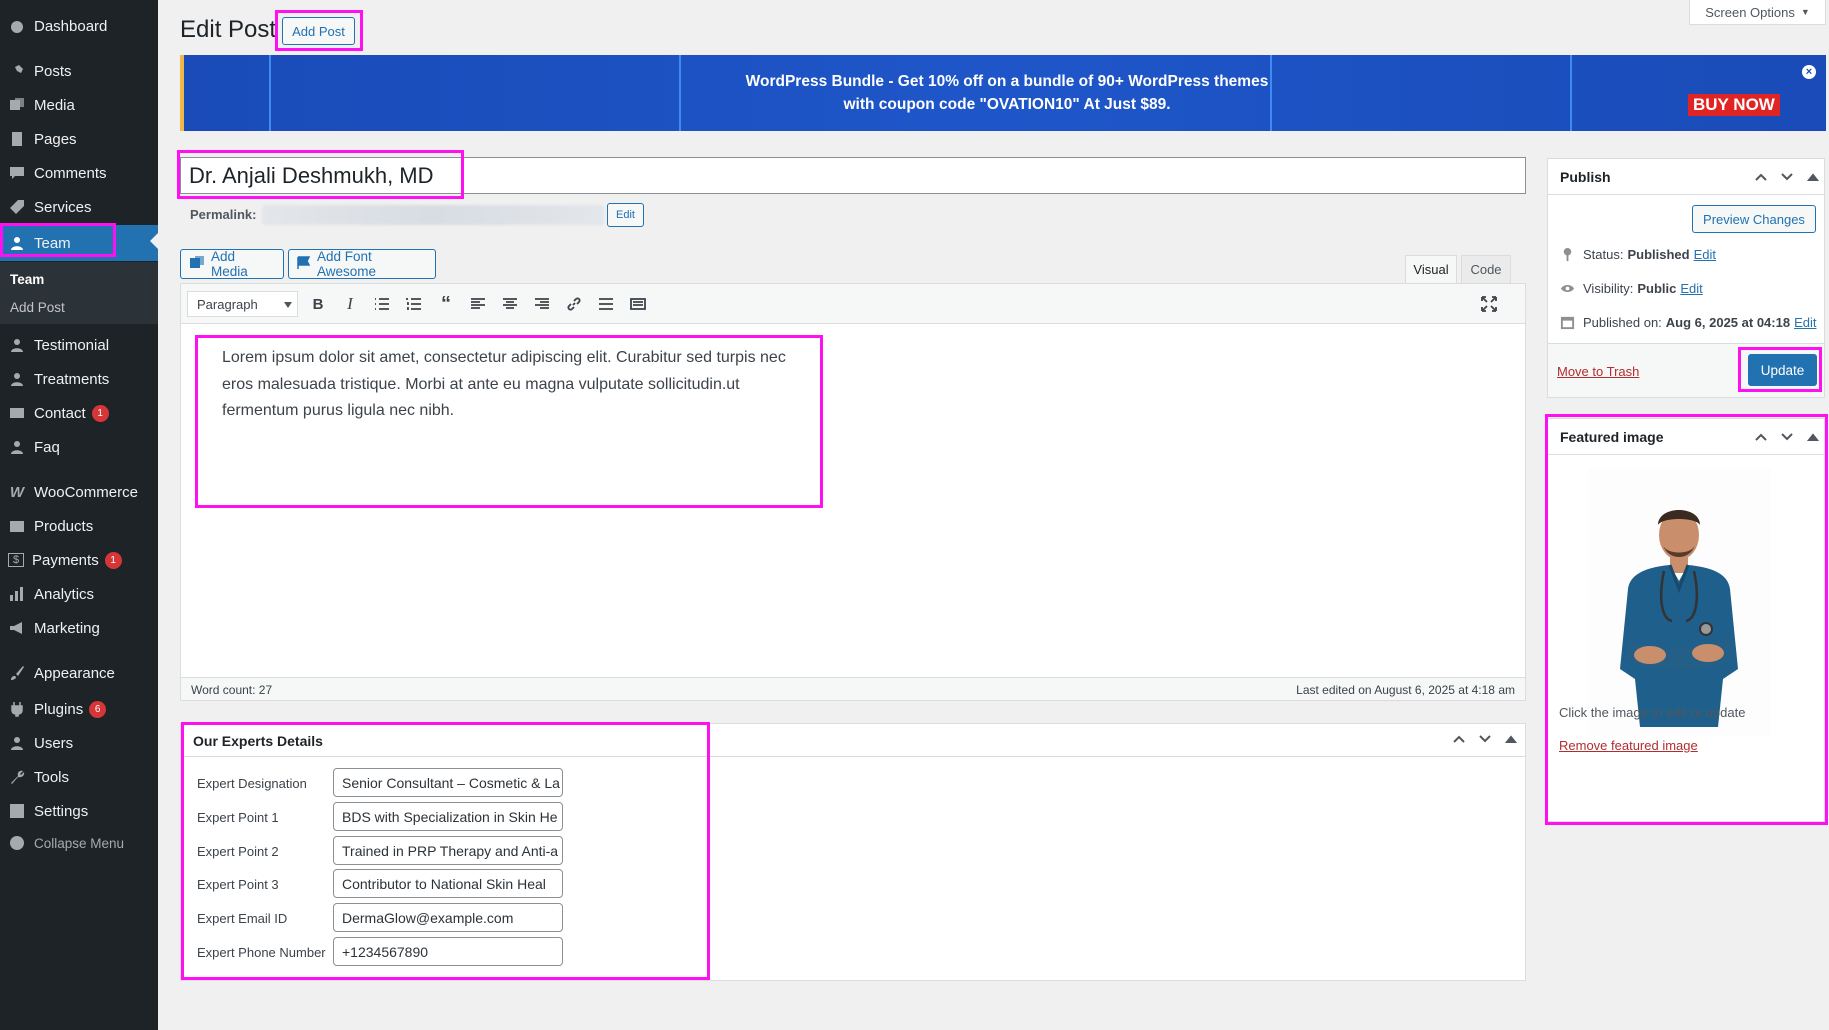 The width and height of the screenshot is (1829, 1030). I want to click on tab-visual: Visual, so click(1431, 269).